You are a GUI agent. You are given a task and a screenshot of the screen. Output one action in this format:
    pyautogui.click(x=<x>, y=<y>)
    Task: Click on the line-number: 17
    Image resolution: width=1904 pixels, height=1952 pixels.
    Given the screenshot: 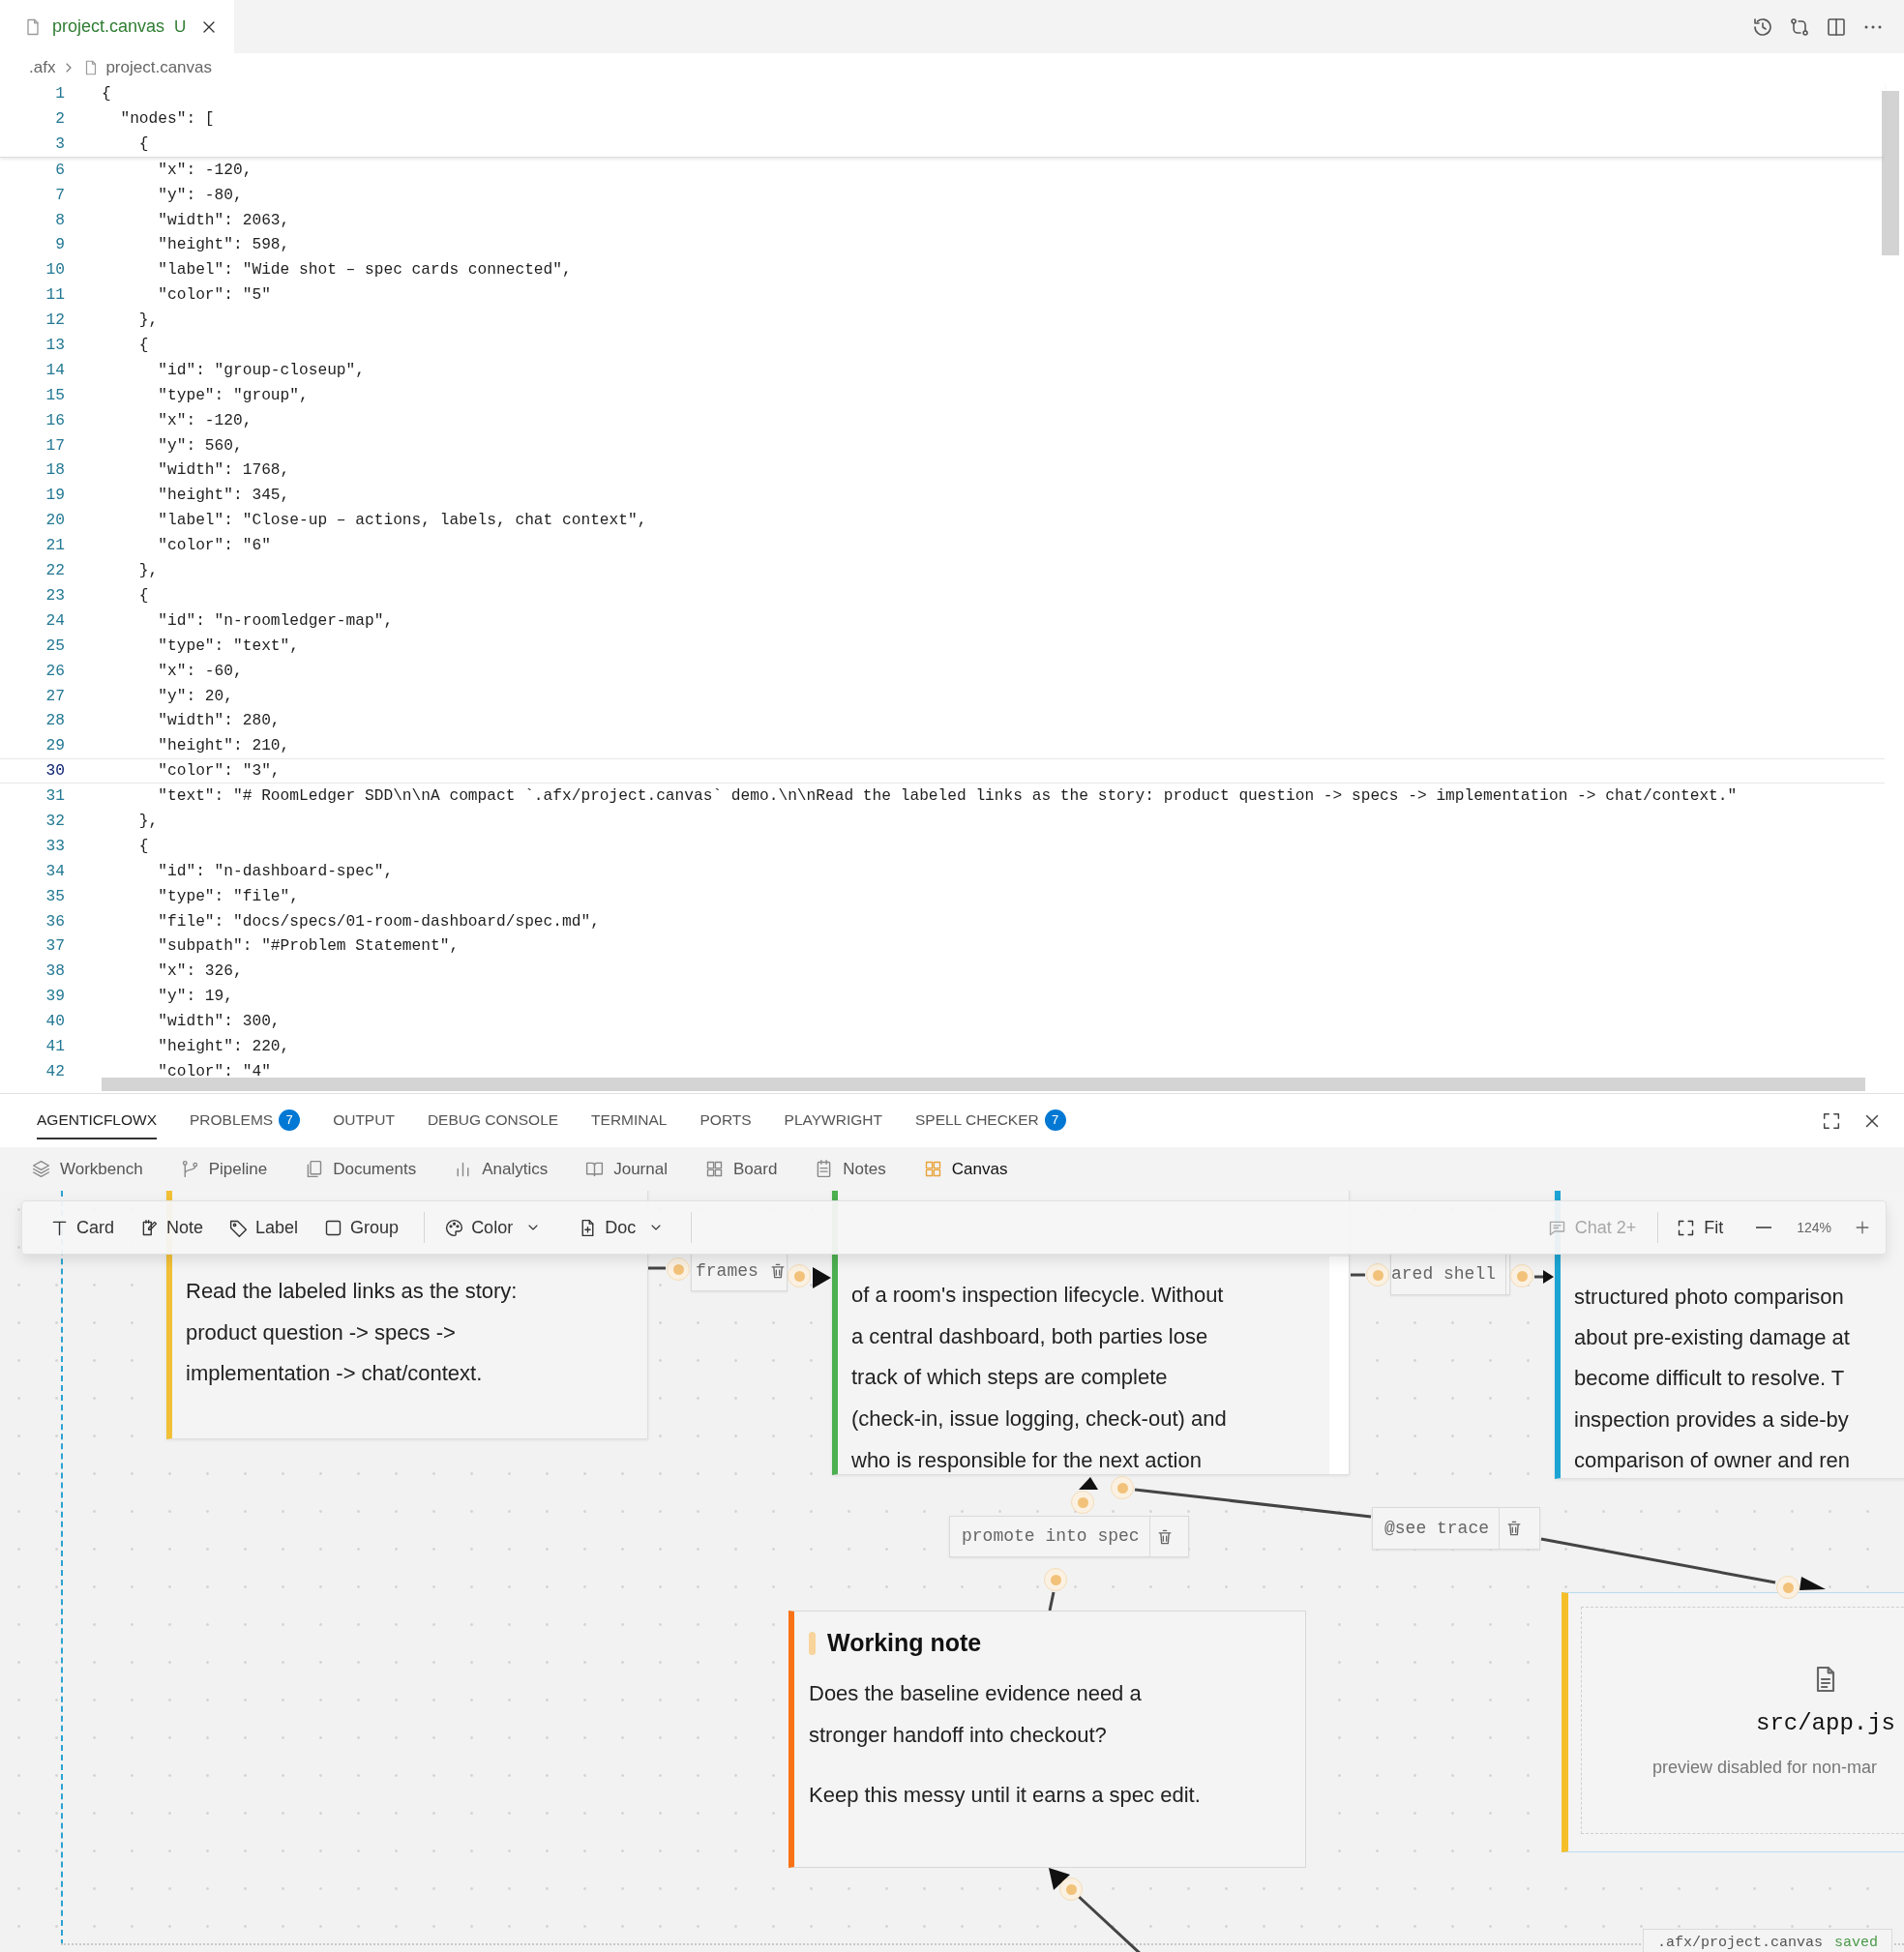 What is the action you would take?
    pyautogui.click(x=55, y=446)
    